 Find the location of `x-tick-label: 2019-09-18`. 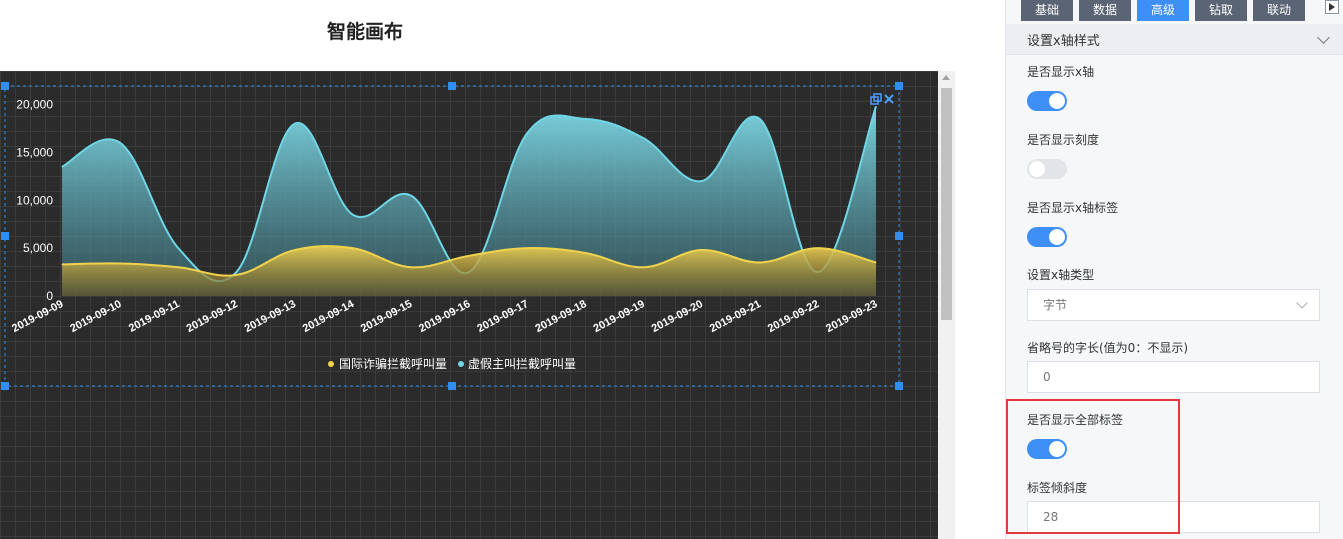

x-tick-label: 2019-09-18 is located at coordinates (560, 316).